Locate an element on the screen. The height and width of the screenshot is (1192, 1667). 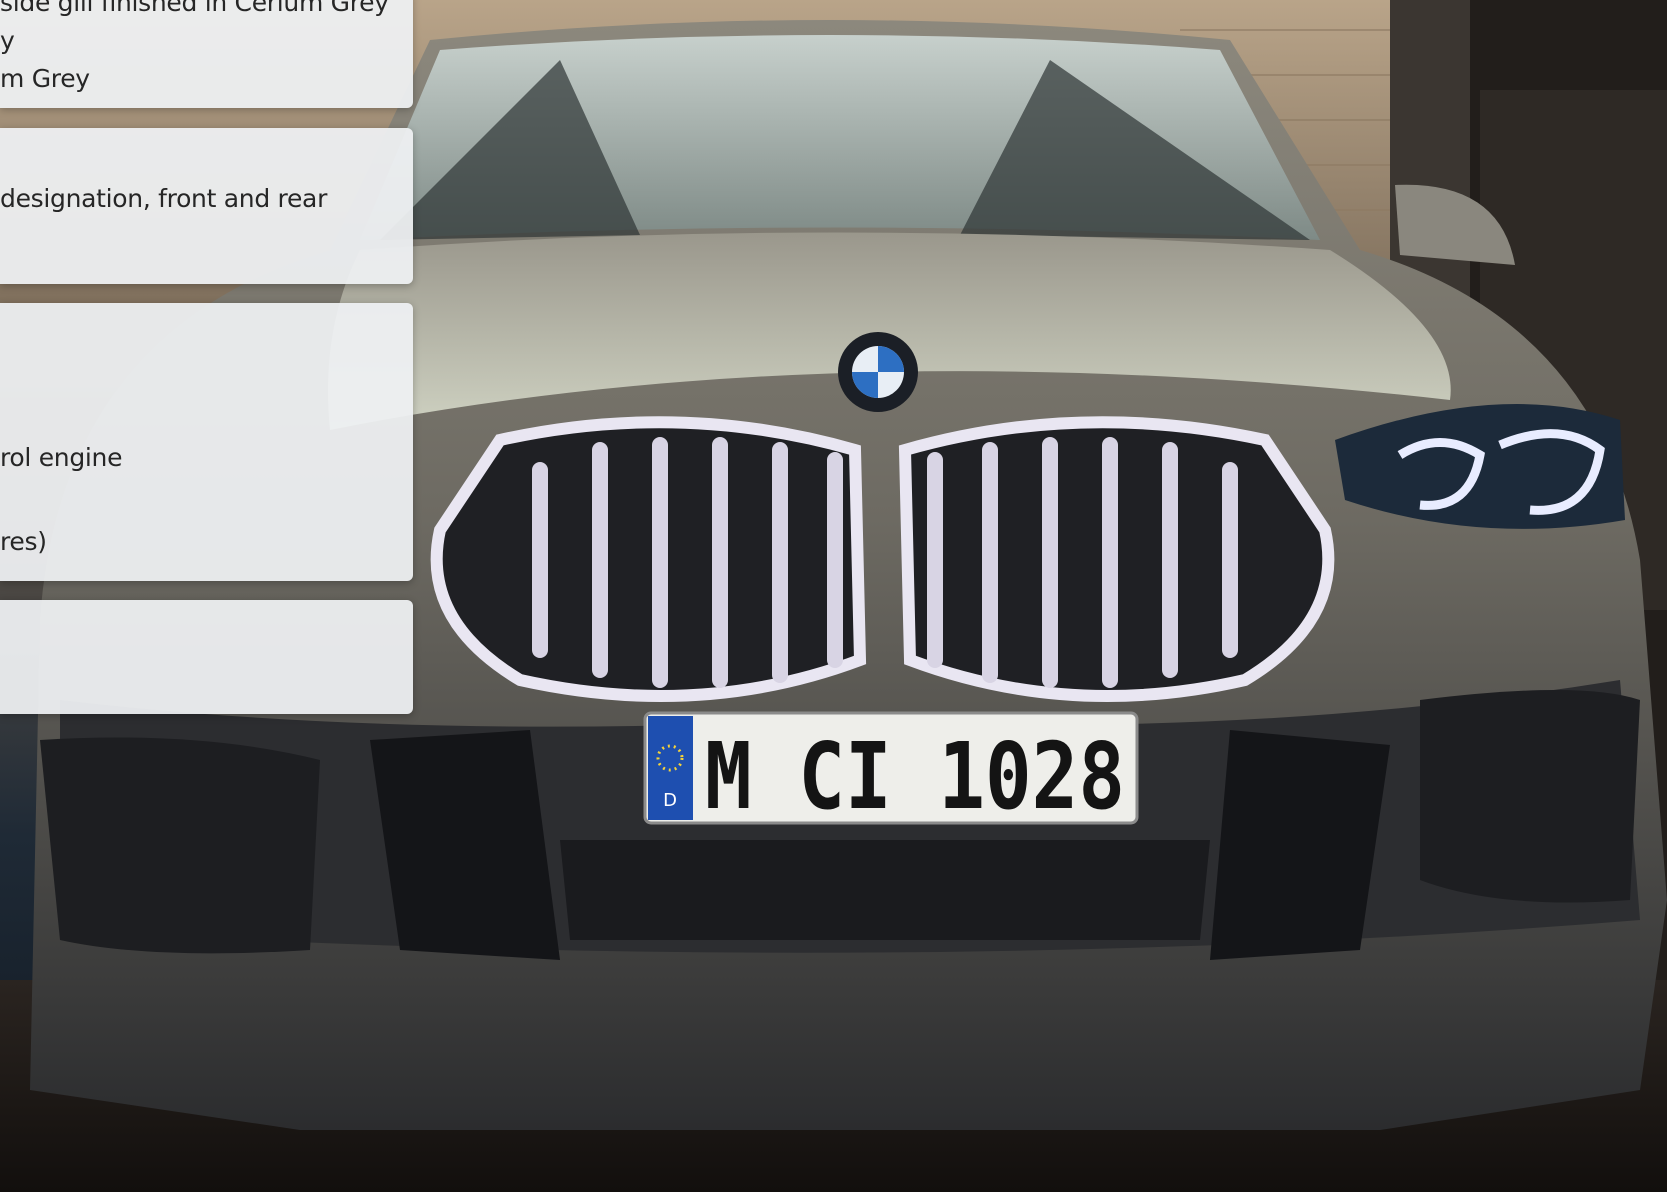
spec-line: designation, front and rear is located at coordinates (164, 198).